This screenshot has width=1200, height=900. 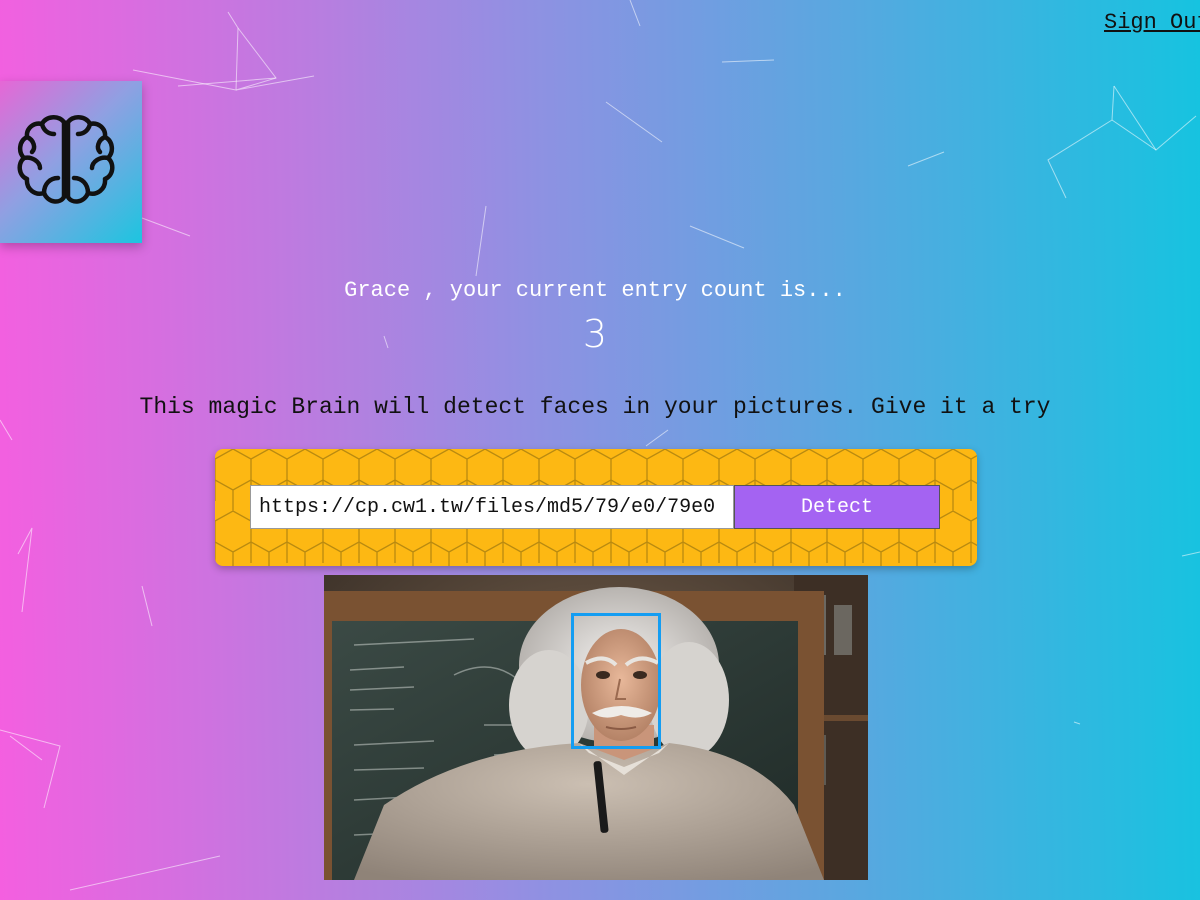 I want to click on image-link-form: Detect, so click(x=596, y=507).